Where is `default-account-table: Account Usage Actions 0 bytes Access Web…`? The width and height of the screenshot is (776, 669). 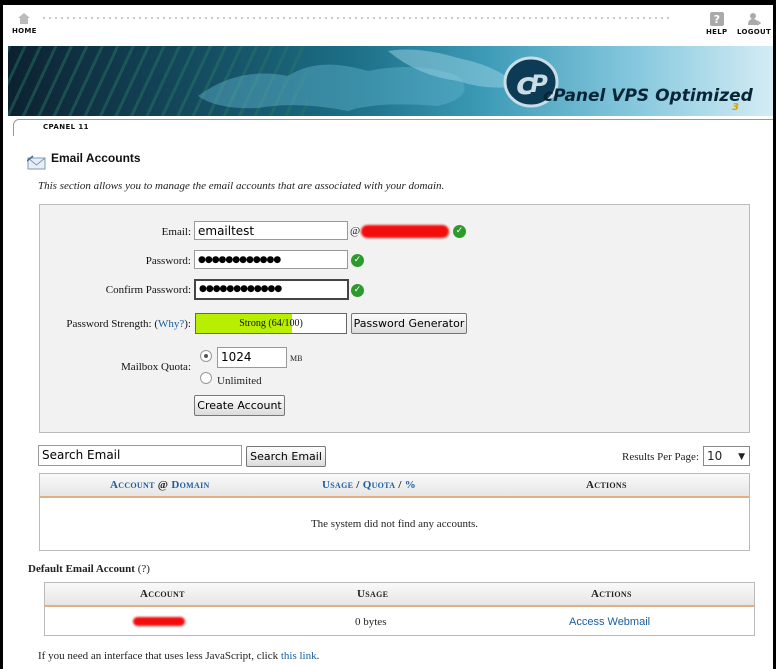 default-account-table: Account Usage Actions 0 bytes Access Web… is located at coordinates (399, 609).